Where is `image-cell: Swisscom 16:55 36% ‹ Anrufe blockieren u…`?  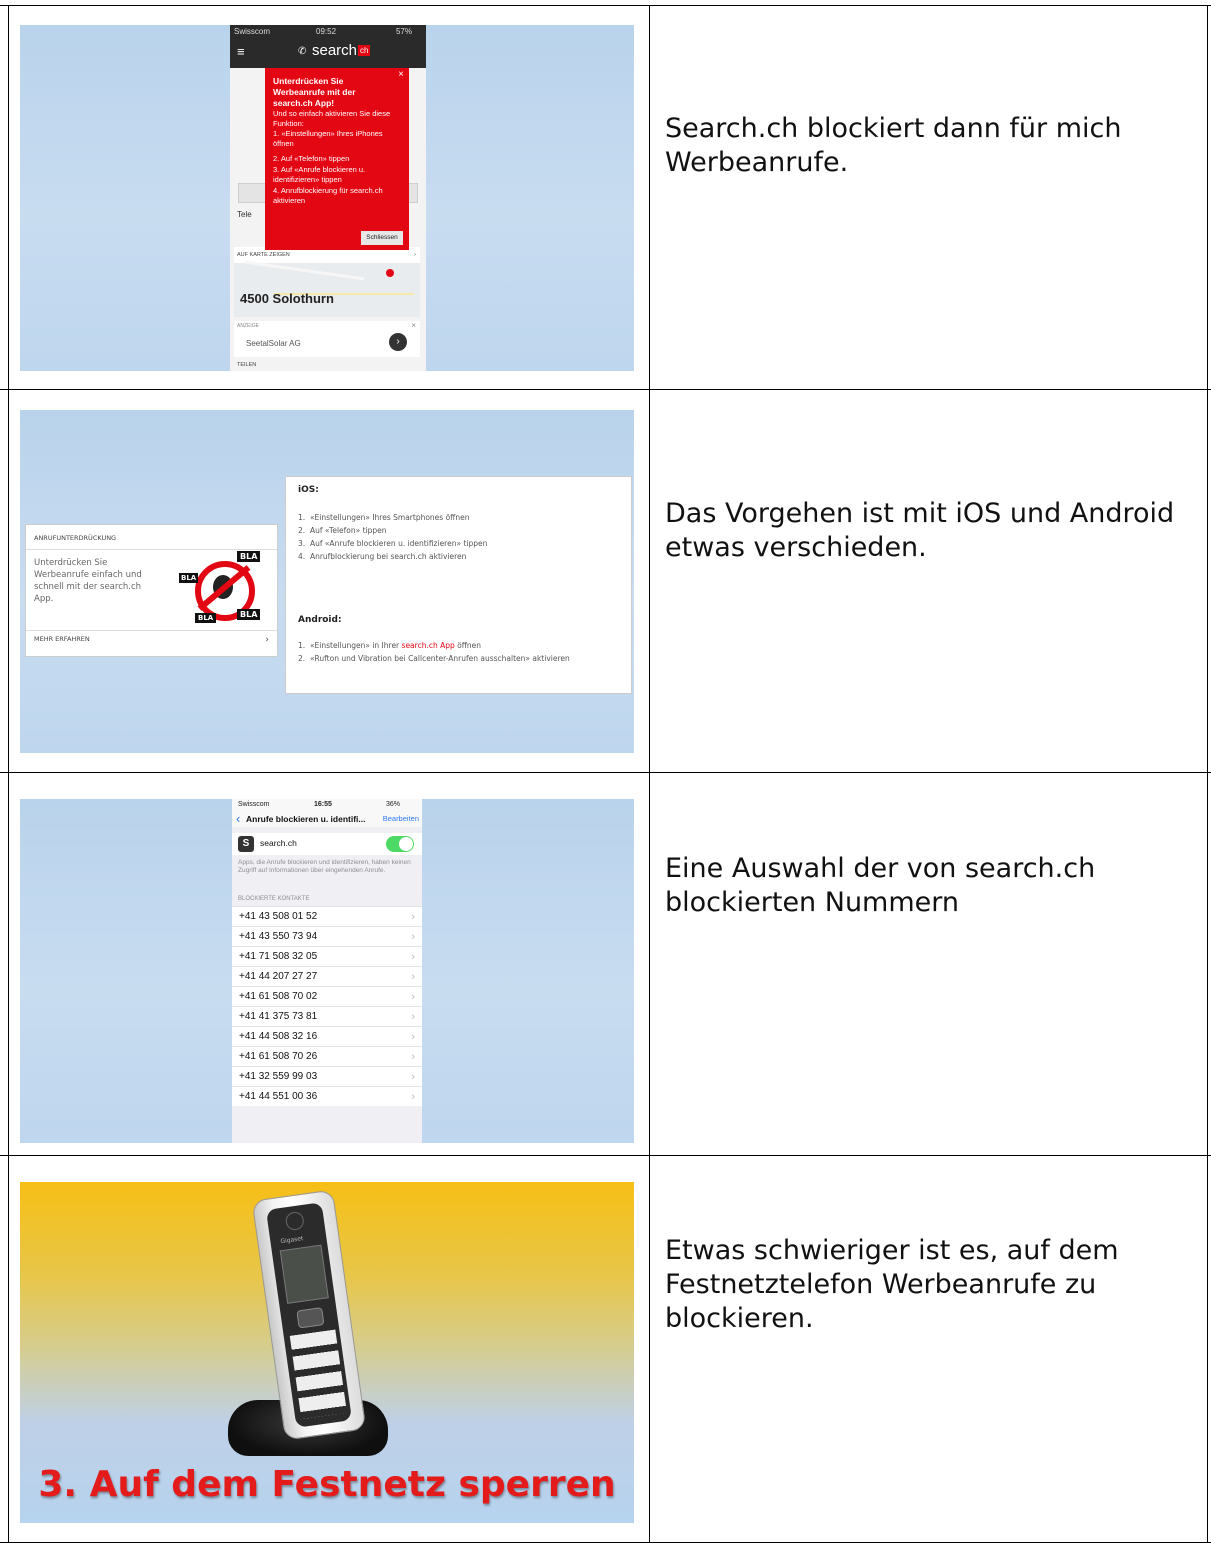 image-cell: Swisscom 16:55 36% ‹ Anrufe blockieren u… is located at coordinates (329, 964).